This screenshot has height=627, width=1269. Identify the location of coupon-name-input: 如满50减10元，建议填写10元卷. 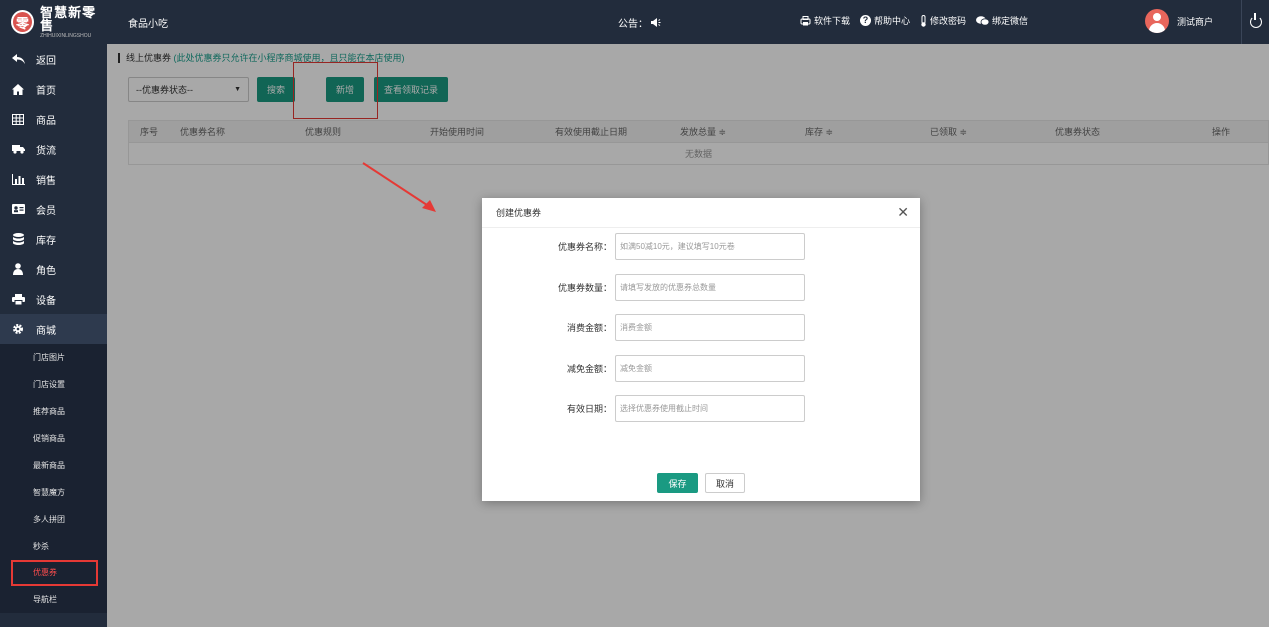
(710, 246).